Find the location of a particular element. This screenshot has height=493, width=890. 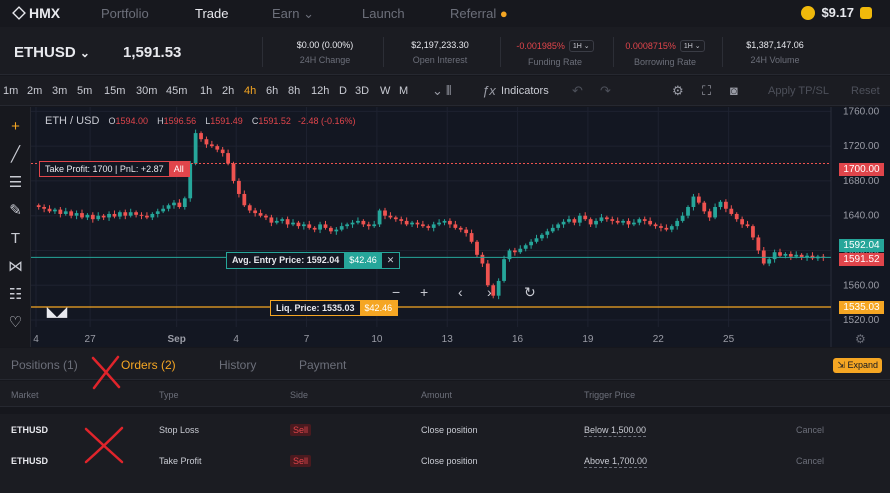

pattern-tool-icon: ⋈ is located at coordinates (15, 266).